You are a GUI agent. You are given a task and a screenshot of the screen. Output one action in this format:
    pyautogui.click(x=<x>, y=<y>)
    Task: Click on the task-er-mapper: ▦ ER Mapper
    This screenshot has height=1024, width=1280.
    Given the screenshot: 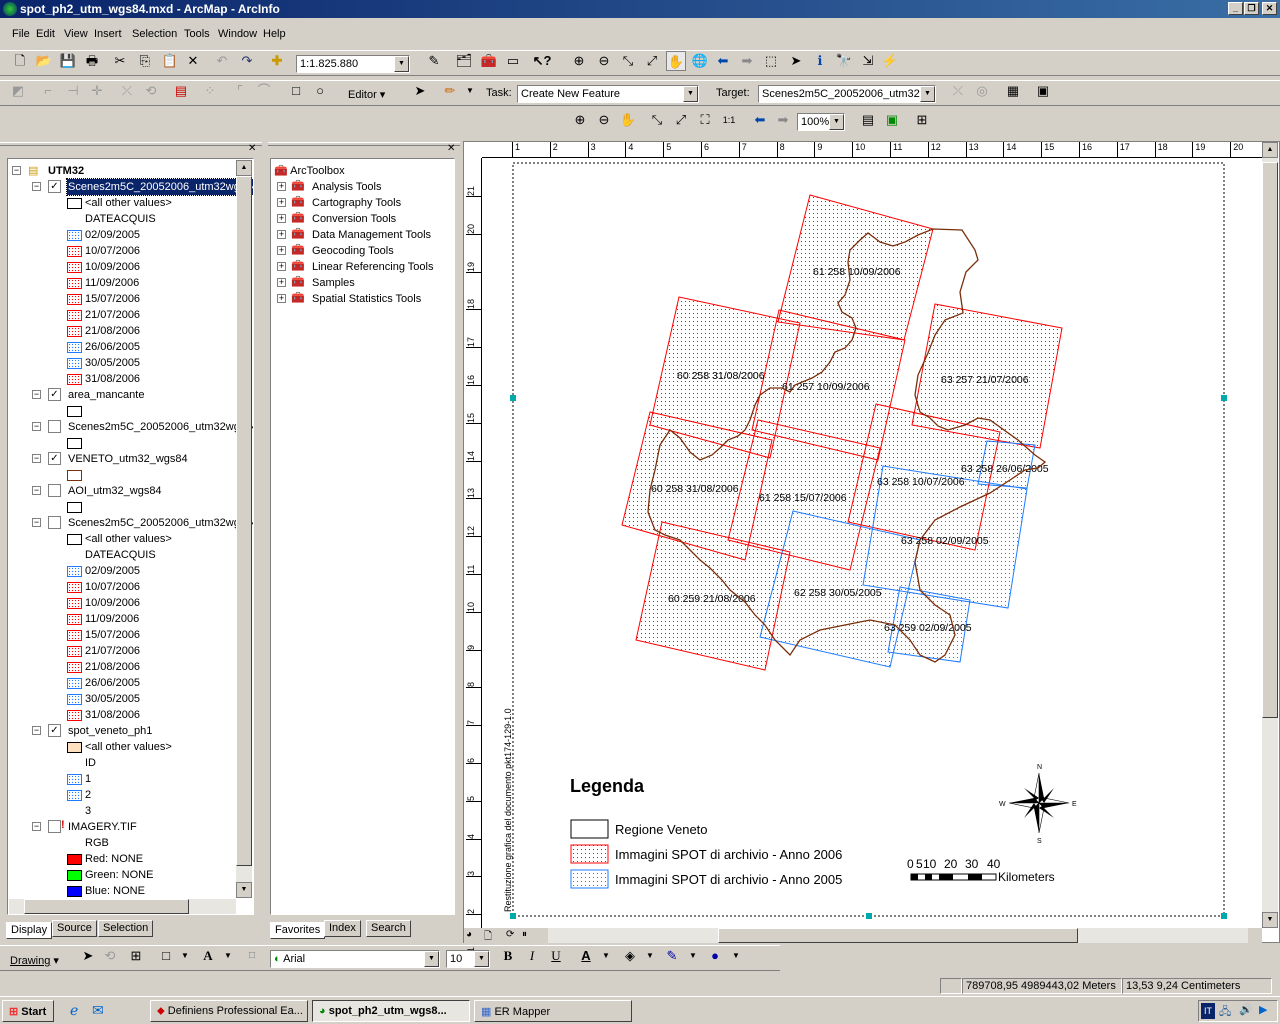 What is the action you would take?
    pyautogui.click(x=553, y=1011)
    